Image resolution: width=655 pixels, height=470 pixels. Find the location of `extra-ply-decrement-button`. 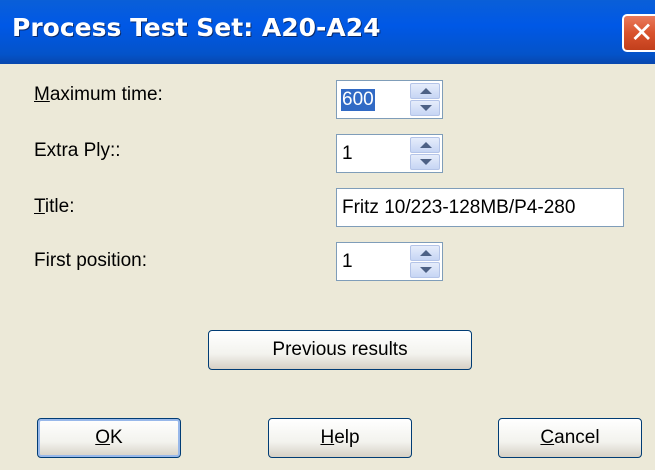

extra-ply-decrement-button is located at coordinates (425, 162).